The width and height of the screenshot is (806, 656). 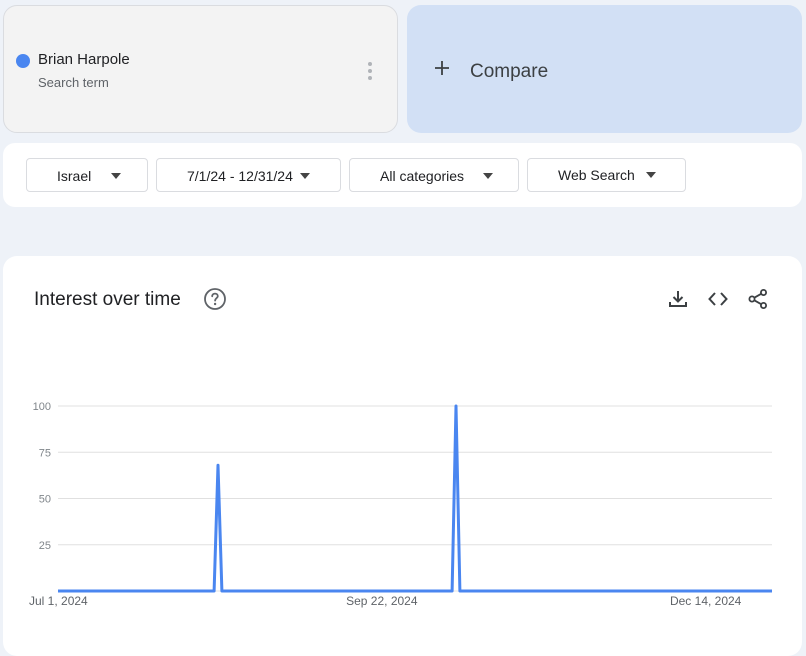 I want to click on y-tick-label: 50, so click(x=45, y=500).